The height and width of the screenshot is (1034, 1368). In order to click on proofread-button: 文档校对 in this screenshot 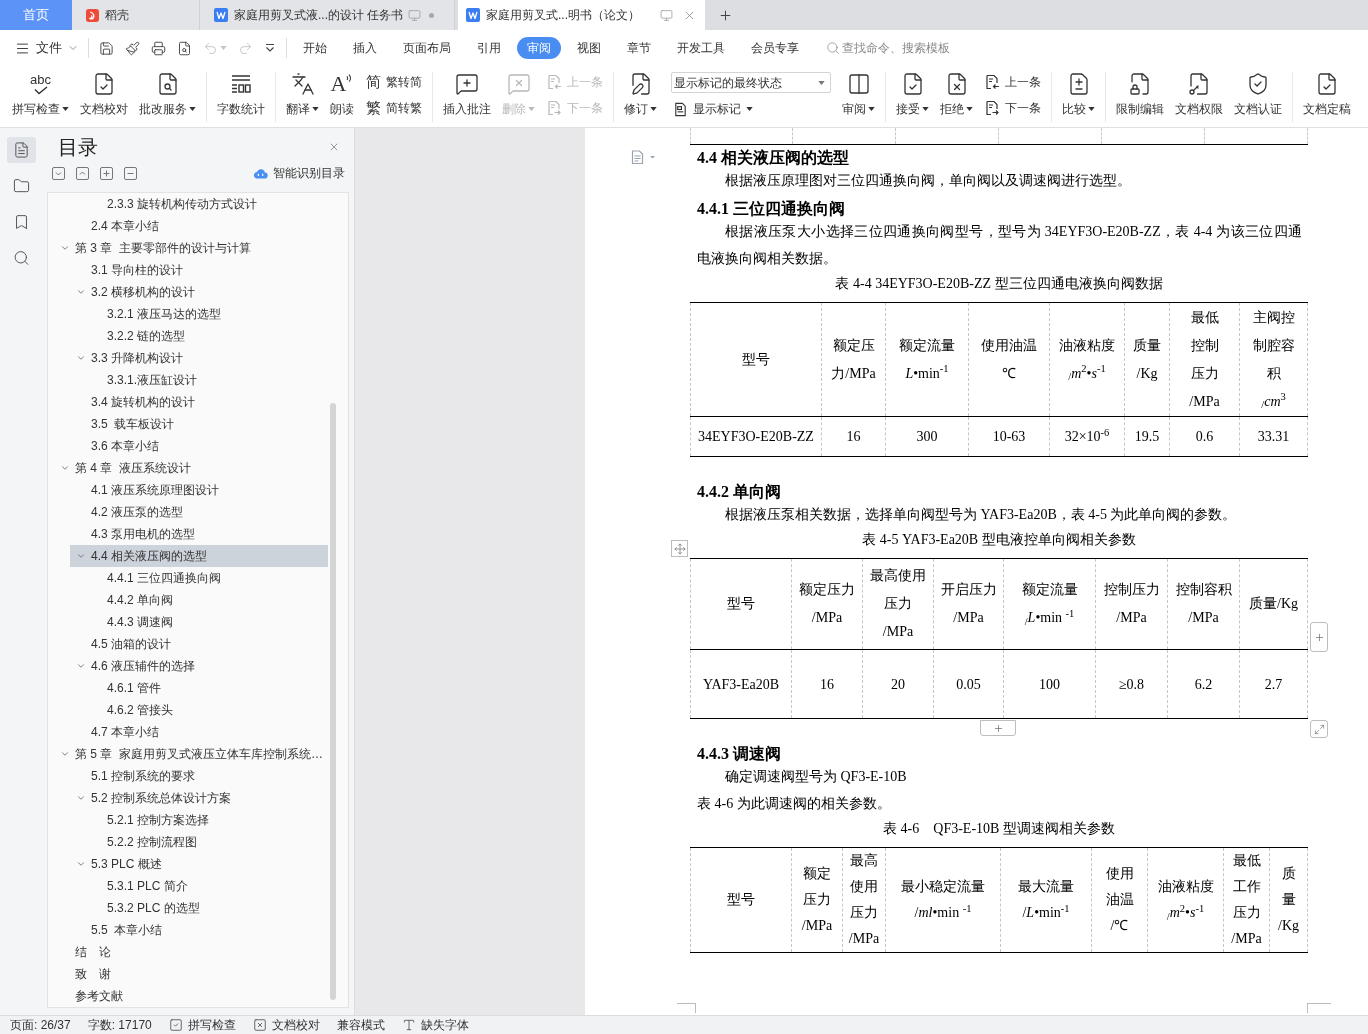, I will do `click(104, 94)`.